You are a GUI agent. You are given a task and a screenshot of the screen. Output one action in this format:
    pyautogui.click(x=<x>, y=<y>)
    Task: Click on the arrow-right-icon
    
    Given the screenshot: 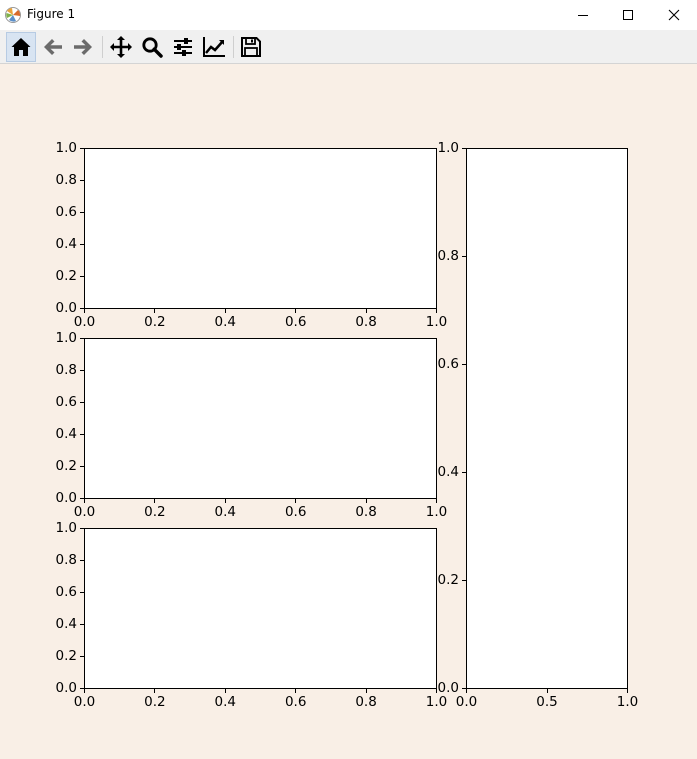 What is the action you would take?
    pyautogui.click(x=83, y=47)
    